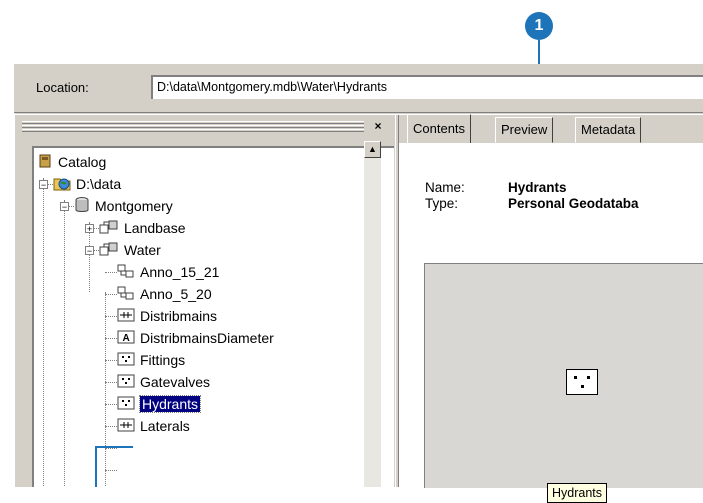 Image resolution: width=703 pixels, height=503 pixels. Describe the element at coordinates (163, 360) in the screenshot. I see `tree-item-label: Fittings` at that location.